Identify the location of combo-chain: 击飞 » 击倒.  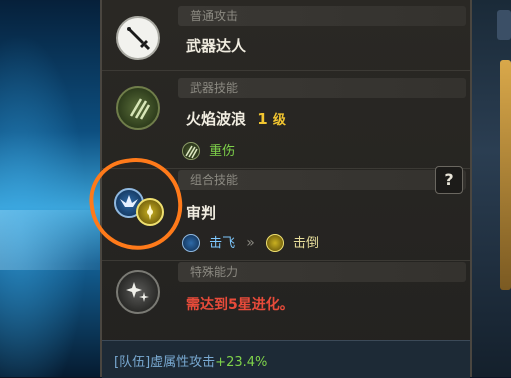
(250, 242).